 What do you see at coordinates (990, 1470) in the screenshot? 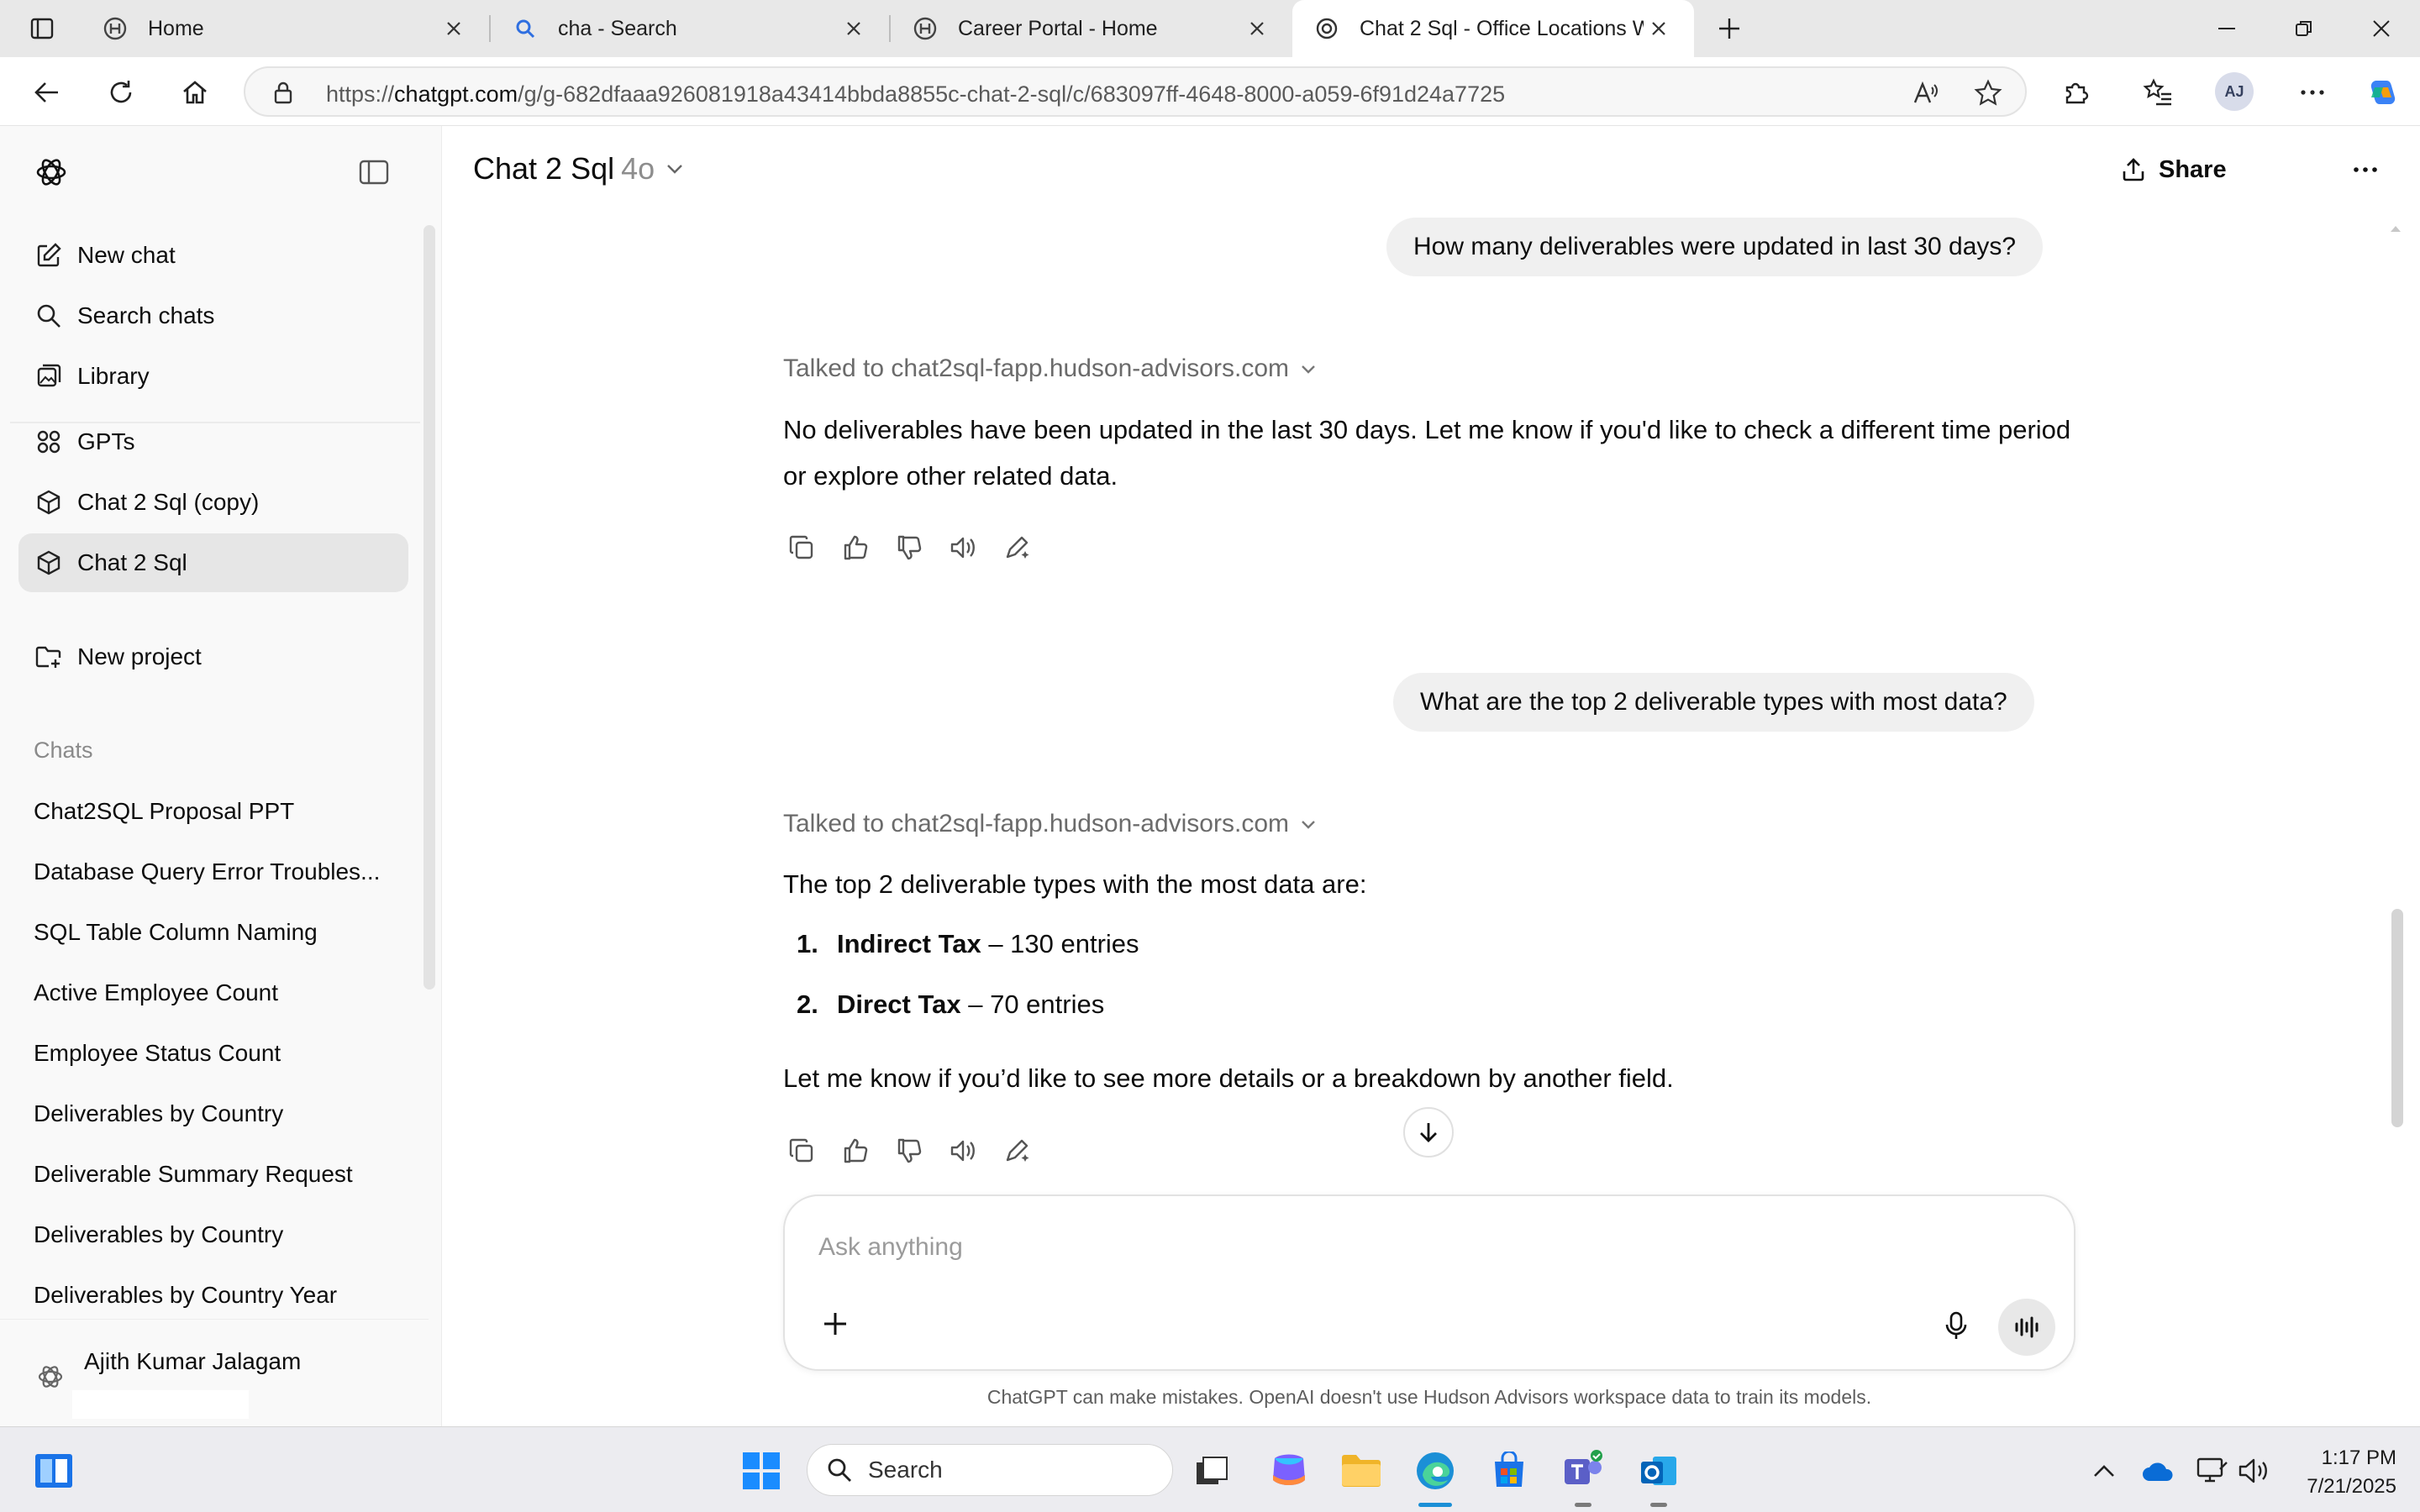
I see `taskbar-search: Search` at bounding box center [990, 1470].